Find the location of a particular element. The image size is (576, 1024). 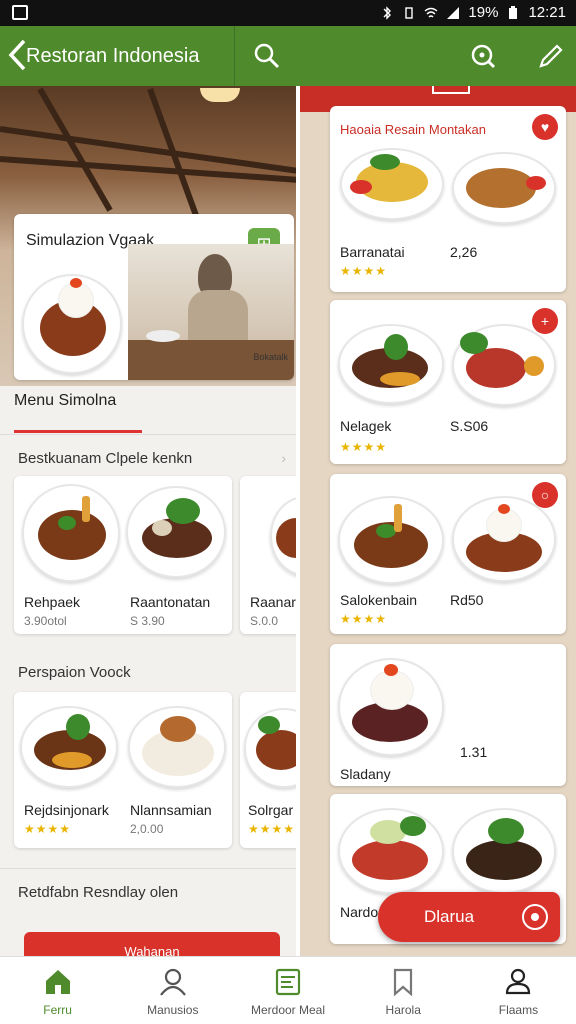

dish-name: Solrgar is located at coordinates (271, 810).